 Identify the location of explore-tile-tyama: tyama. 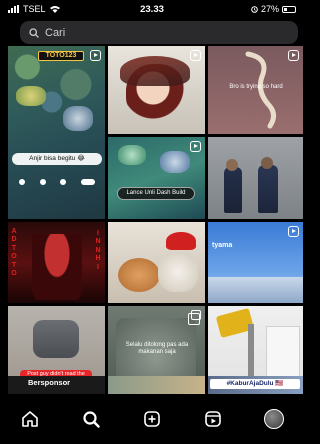
(255, 262).